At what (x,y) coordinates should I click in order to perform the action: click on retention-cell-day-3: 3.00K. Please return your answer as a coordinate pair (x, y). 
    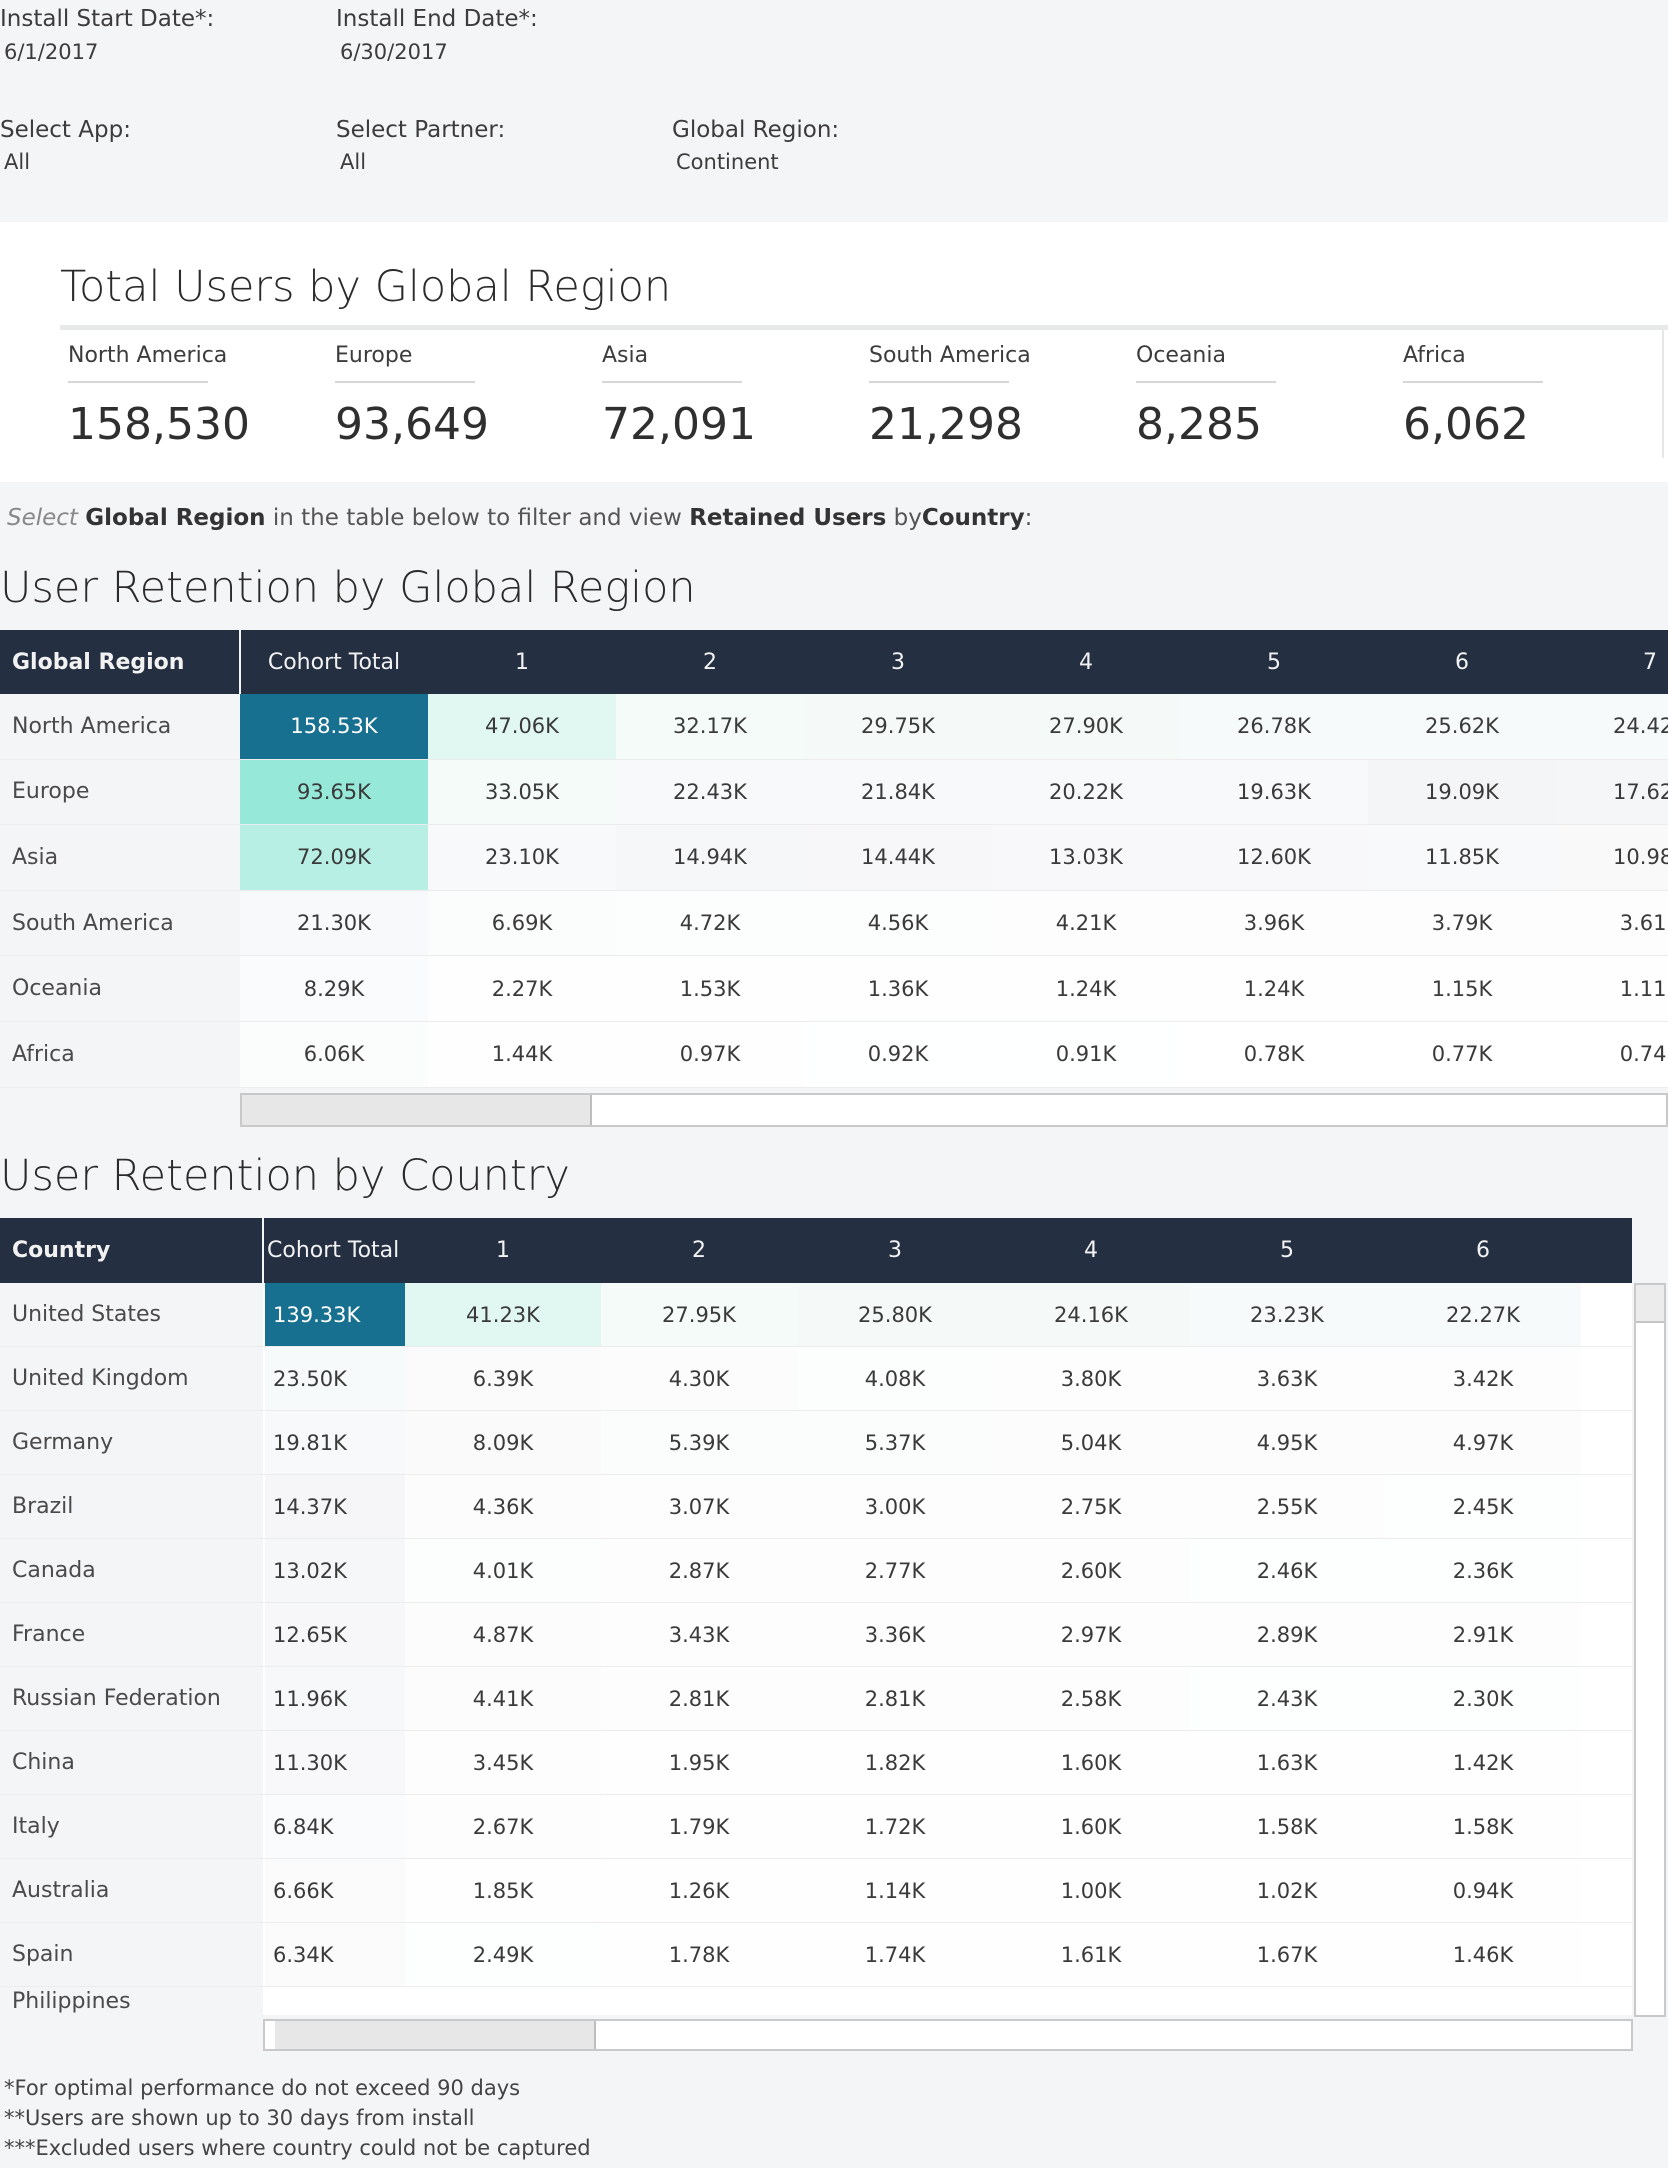
    Looking at the image, I should click on (895, 1506).